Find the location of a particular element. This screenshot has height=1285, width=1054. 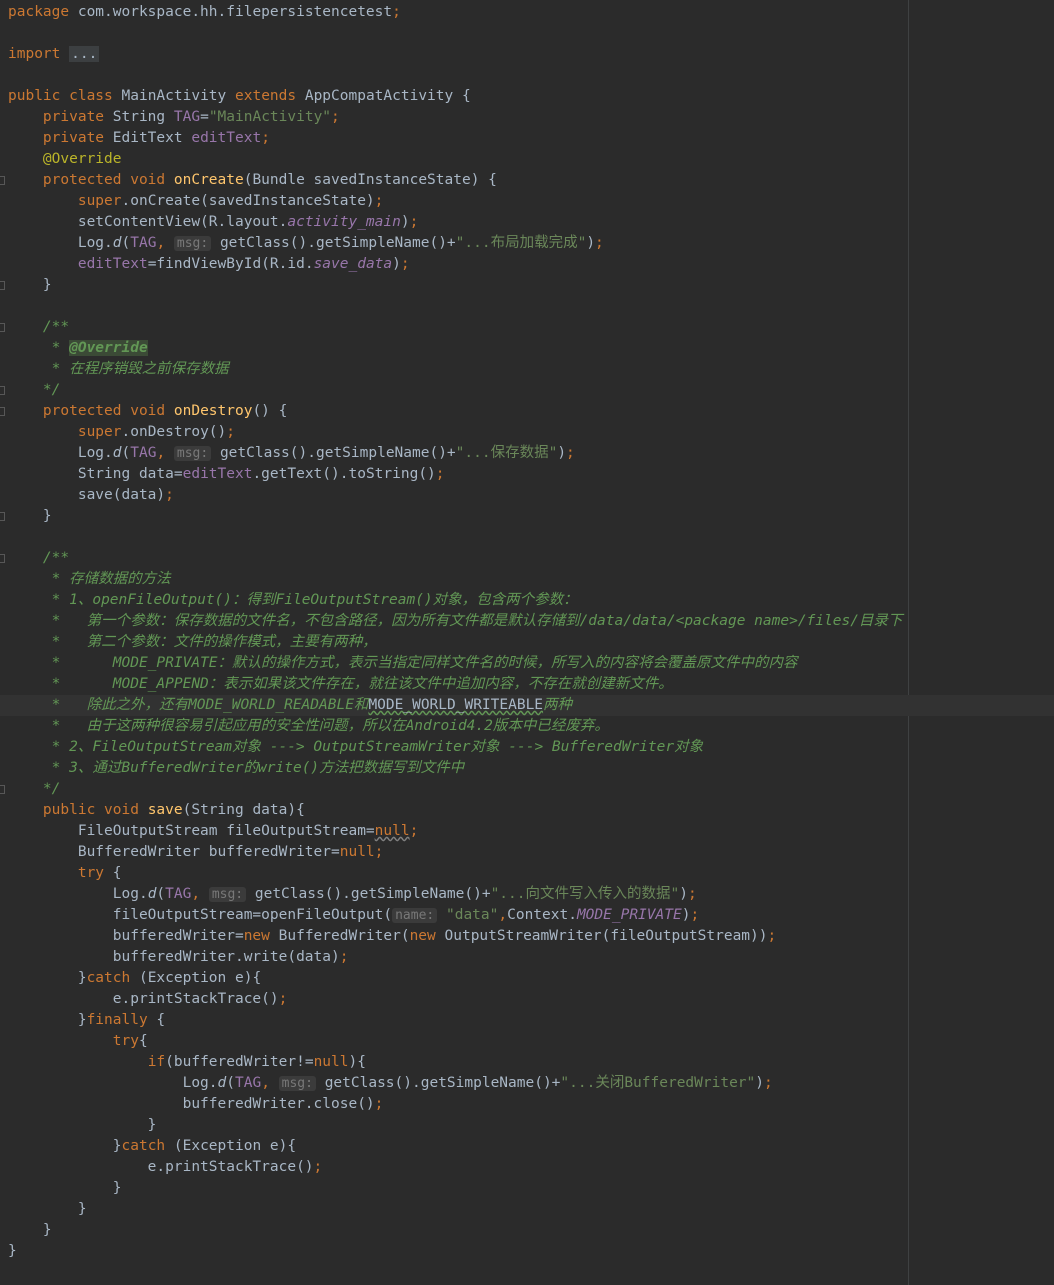

code-line: try{ is located at coordinates (531, 1041).